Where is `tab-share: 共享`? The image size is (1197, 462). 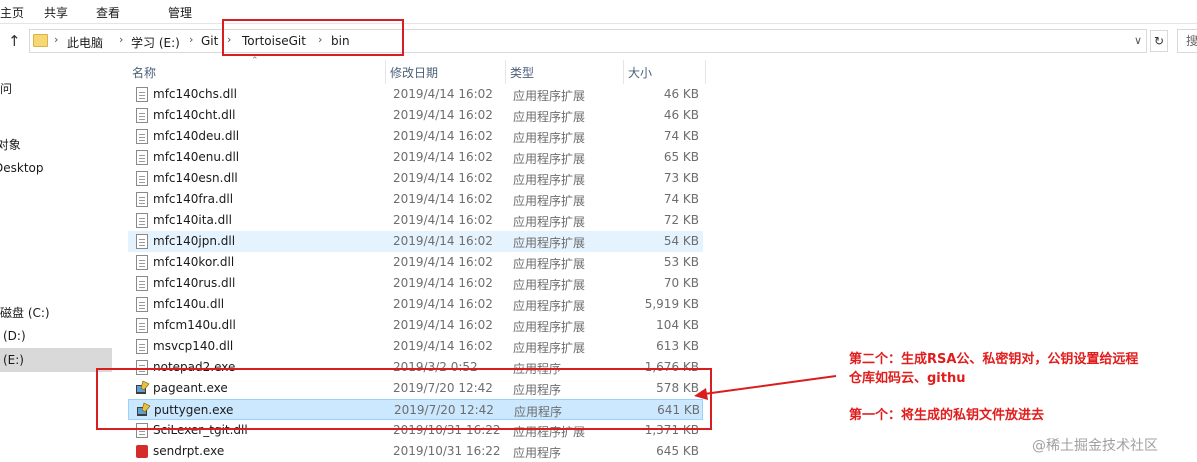
tab-share: 共享 is located at coordinates (56, 12).